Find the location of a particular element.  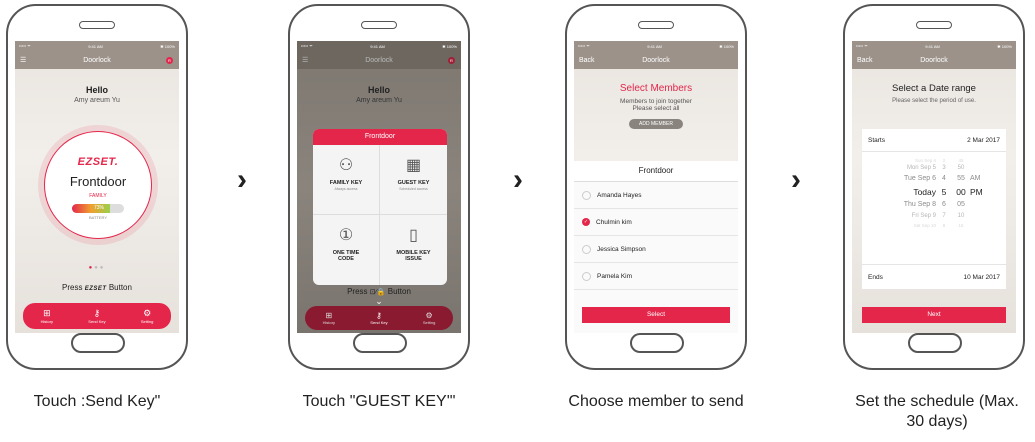

picker-row: Thu Sep 8 6 05 is located at coordinates (934, 207).